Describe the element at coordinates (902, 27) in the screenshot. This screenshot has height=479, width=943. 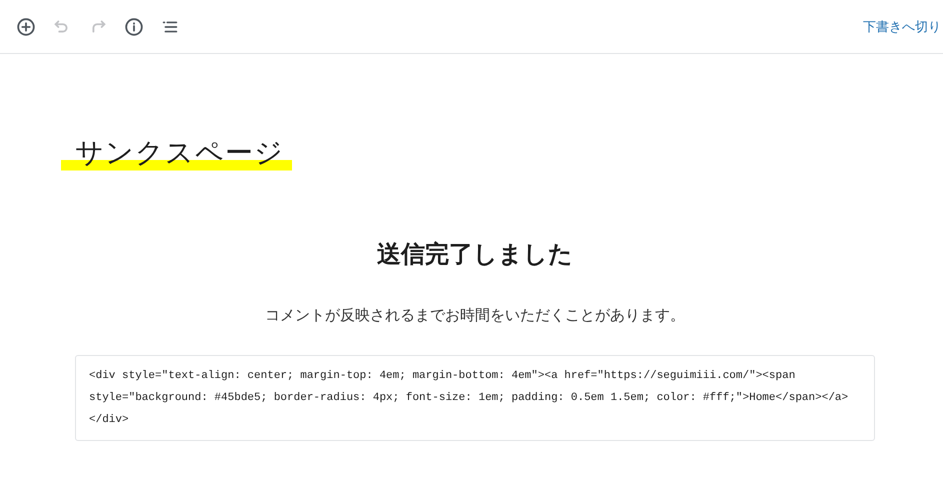
I see `switch-to-draft-link: 下書きへ切り` at that location.